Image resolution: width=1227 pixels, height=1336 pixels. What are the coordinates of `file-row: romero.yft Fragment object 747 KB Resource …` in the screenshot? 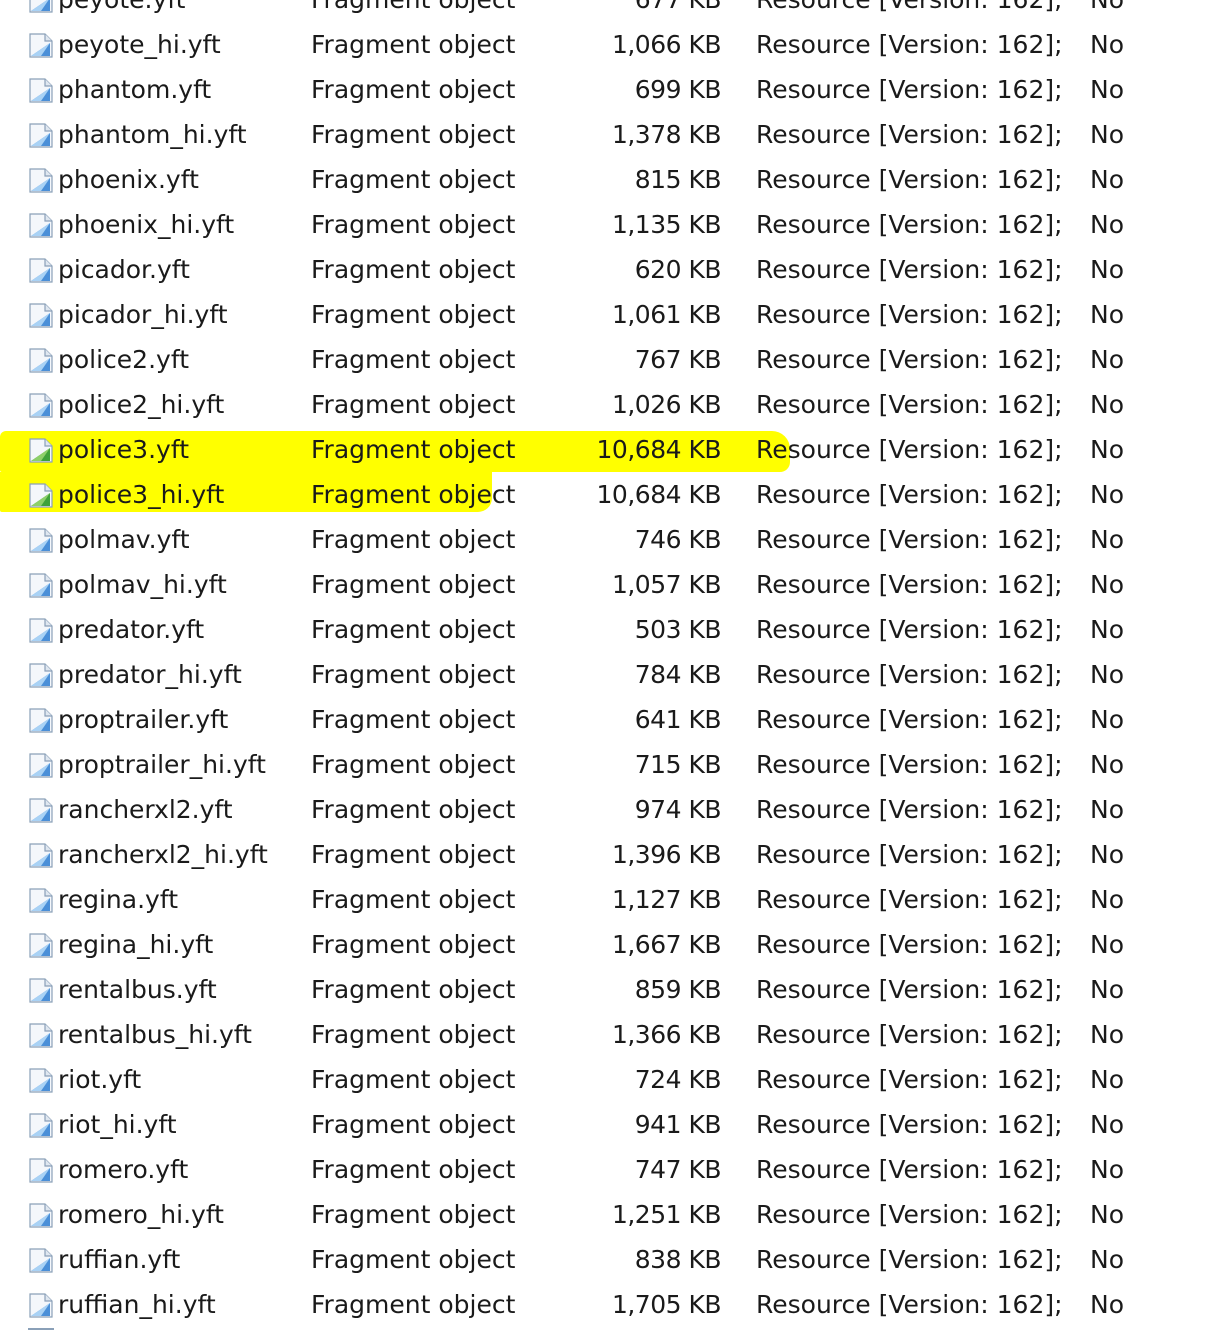 It's located at (613, 1169).